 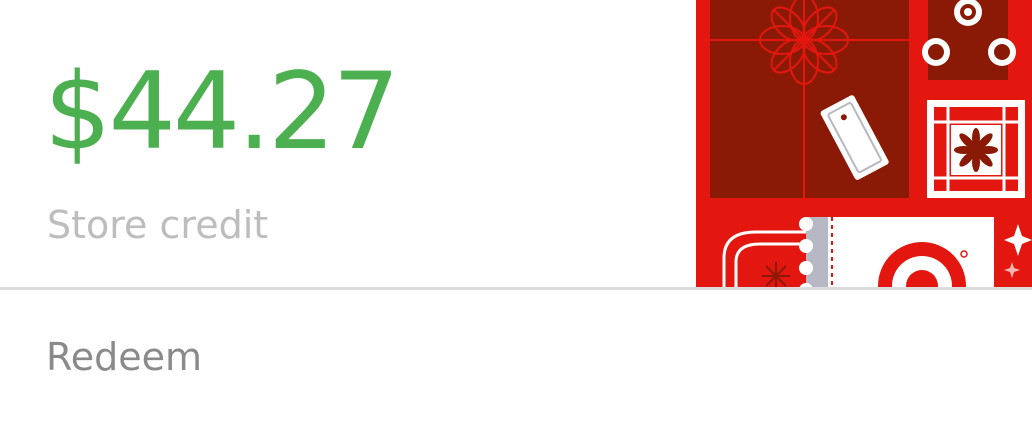 I want to click on credit-label: Store credit, so click(x=158, y=225).